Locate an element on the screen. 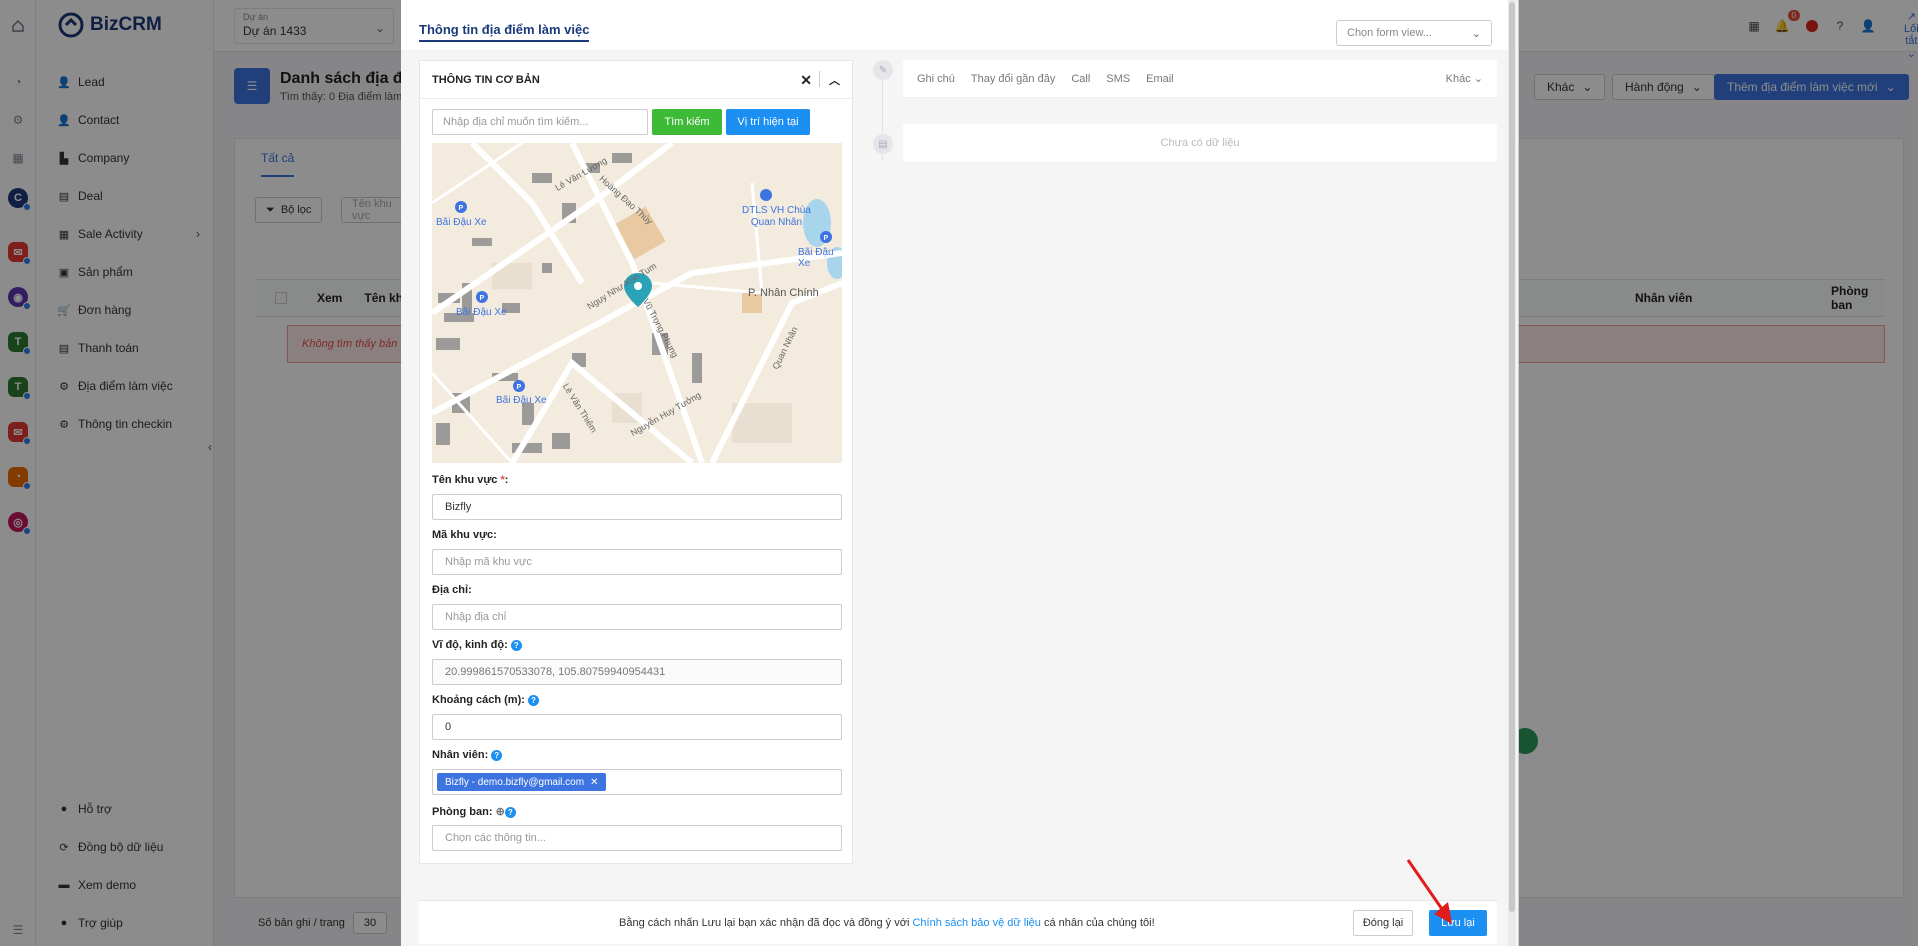 The width and height of the screenshot is (1918, 946). staff-chip-label: Bizfly - demo.bizfly@gmail.com is located at coordinates (515, 782).